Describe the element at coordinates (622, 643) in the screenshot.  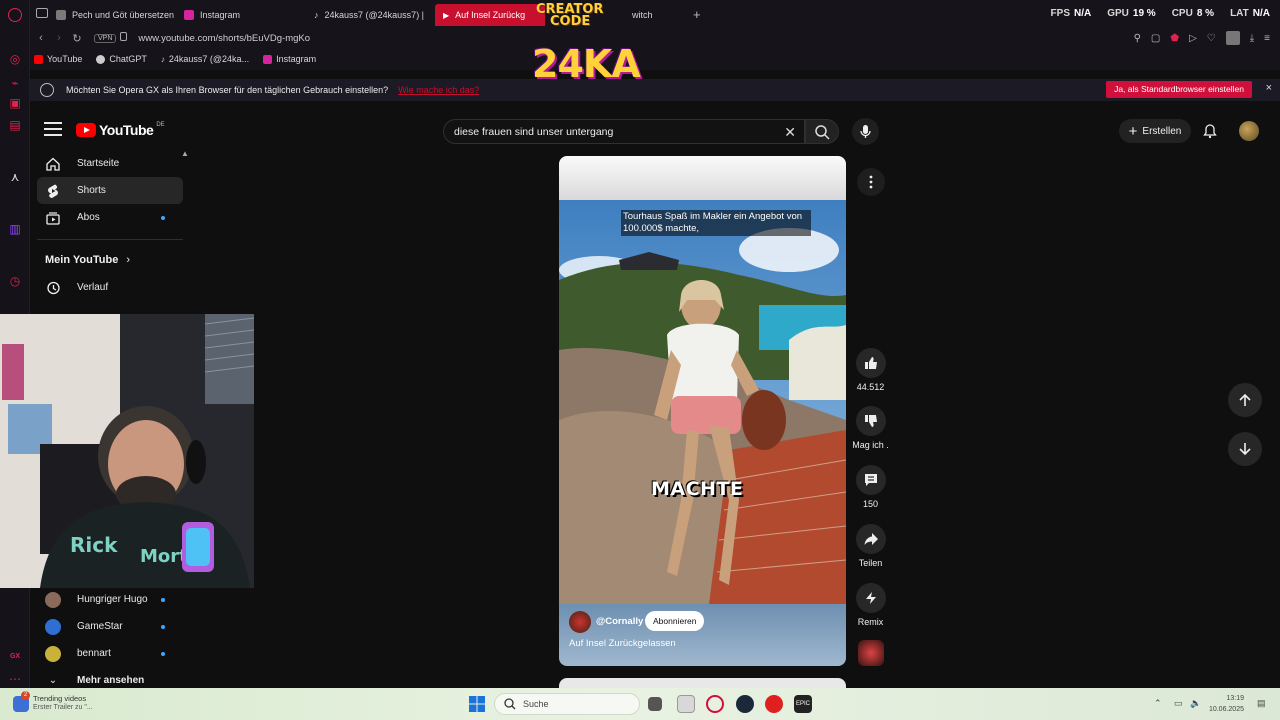
I see `video-title: Auf Insel Zurückgelassen` at that location.